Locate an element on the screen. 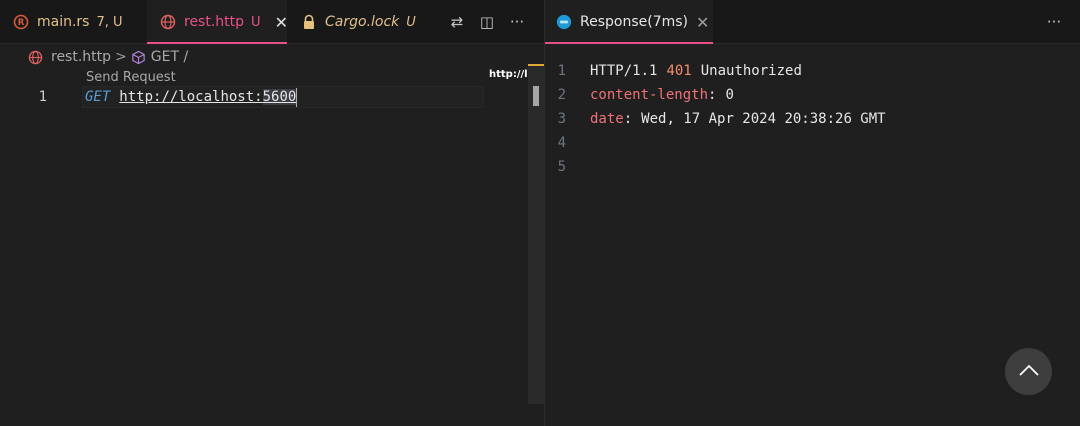 The width and height of the screenshot is (1080, 426). header-key: content-length is located at coordinates (649, 95).